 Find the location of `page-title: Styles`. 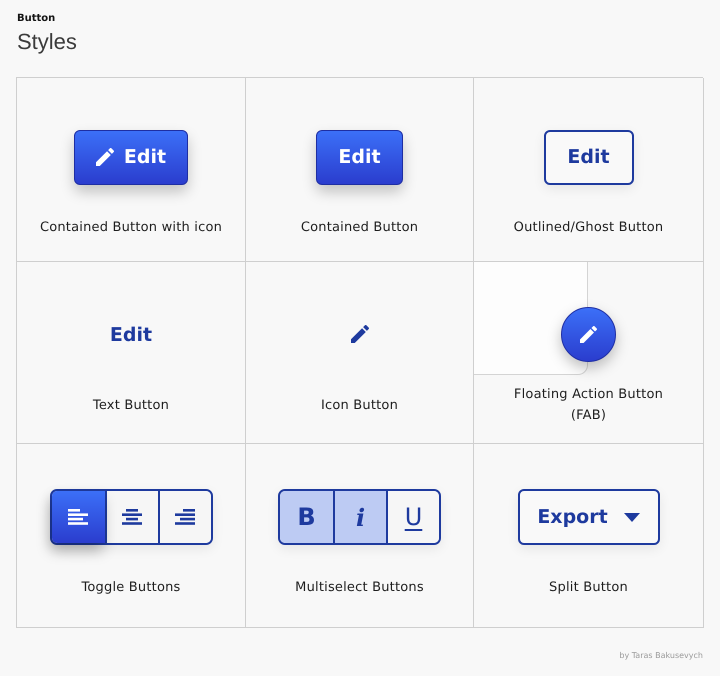

page-title: Styles is located at coordinates (47, 42).